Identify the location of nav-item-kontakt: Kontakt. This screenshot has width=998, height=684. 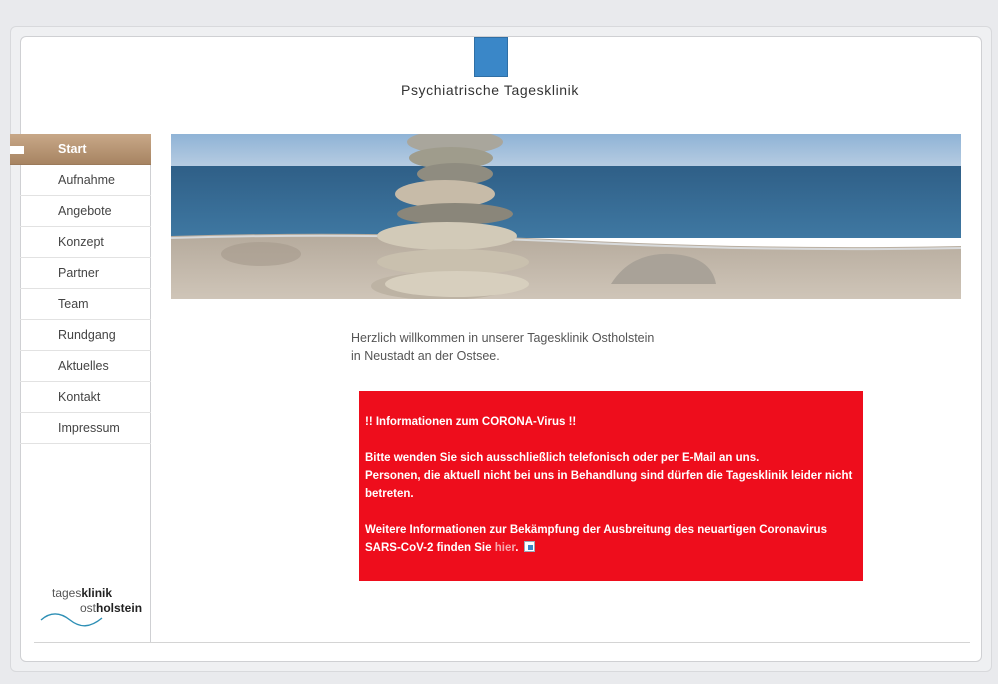
(85, 397).